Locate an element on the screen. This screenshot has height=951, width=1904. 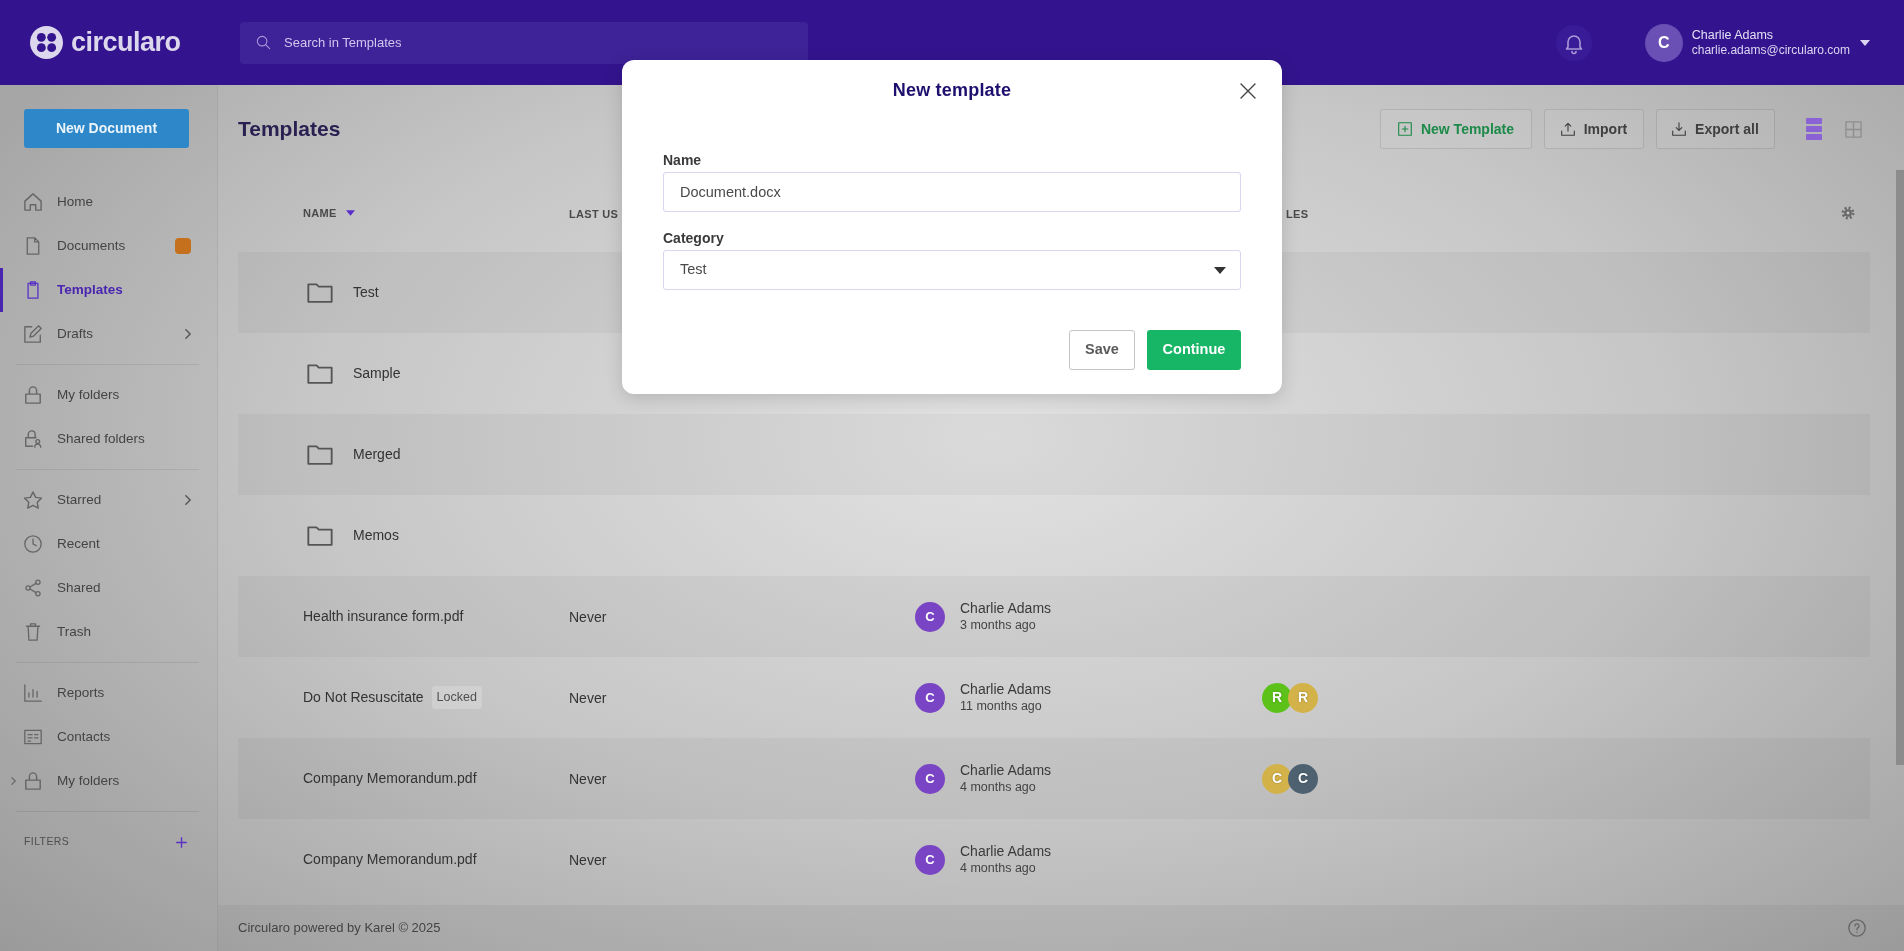
column-header: LAST US is located at coordinates (594, 214).